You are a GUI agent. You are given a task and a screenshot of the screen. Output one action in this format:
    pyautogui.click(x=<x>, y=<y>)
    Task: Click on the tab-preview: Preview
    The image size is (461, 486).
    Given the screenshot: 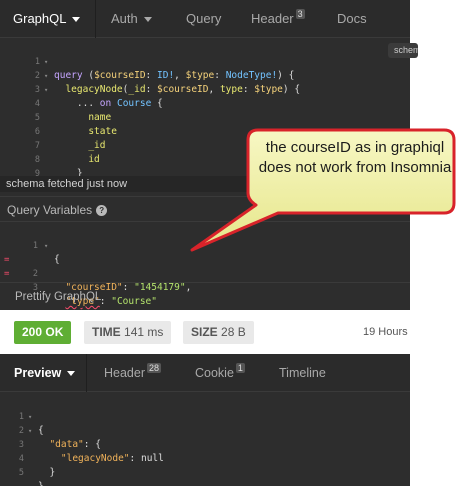 What is the action you would take?
    pyautogui.click(x=45, y=373)
    